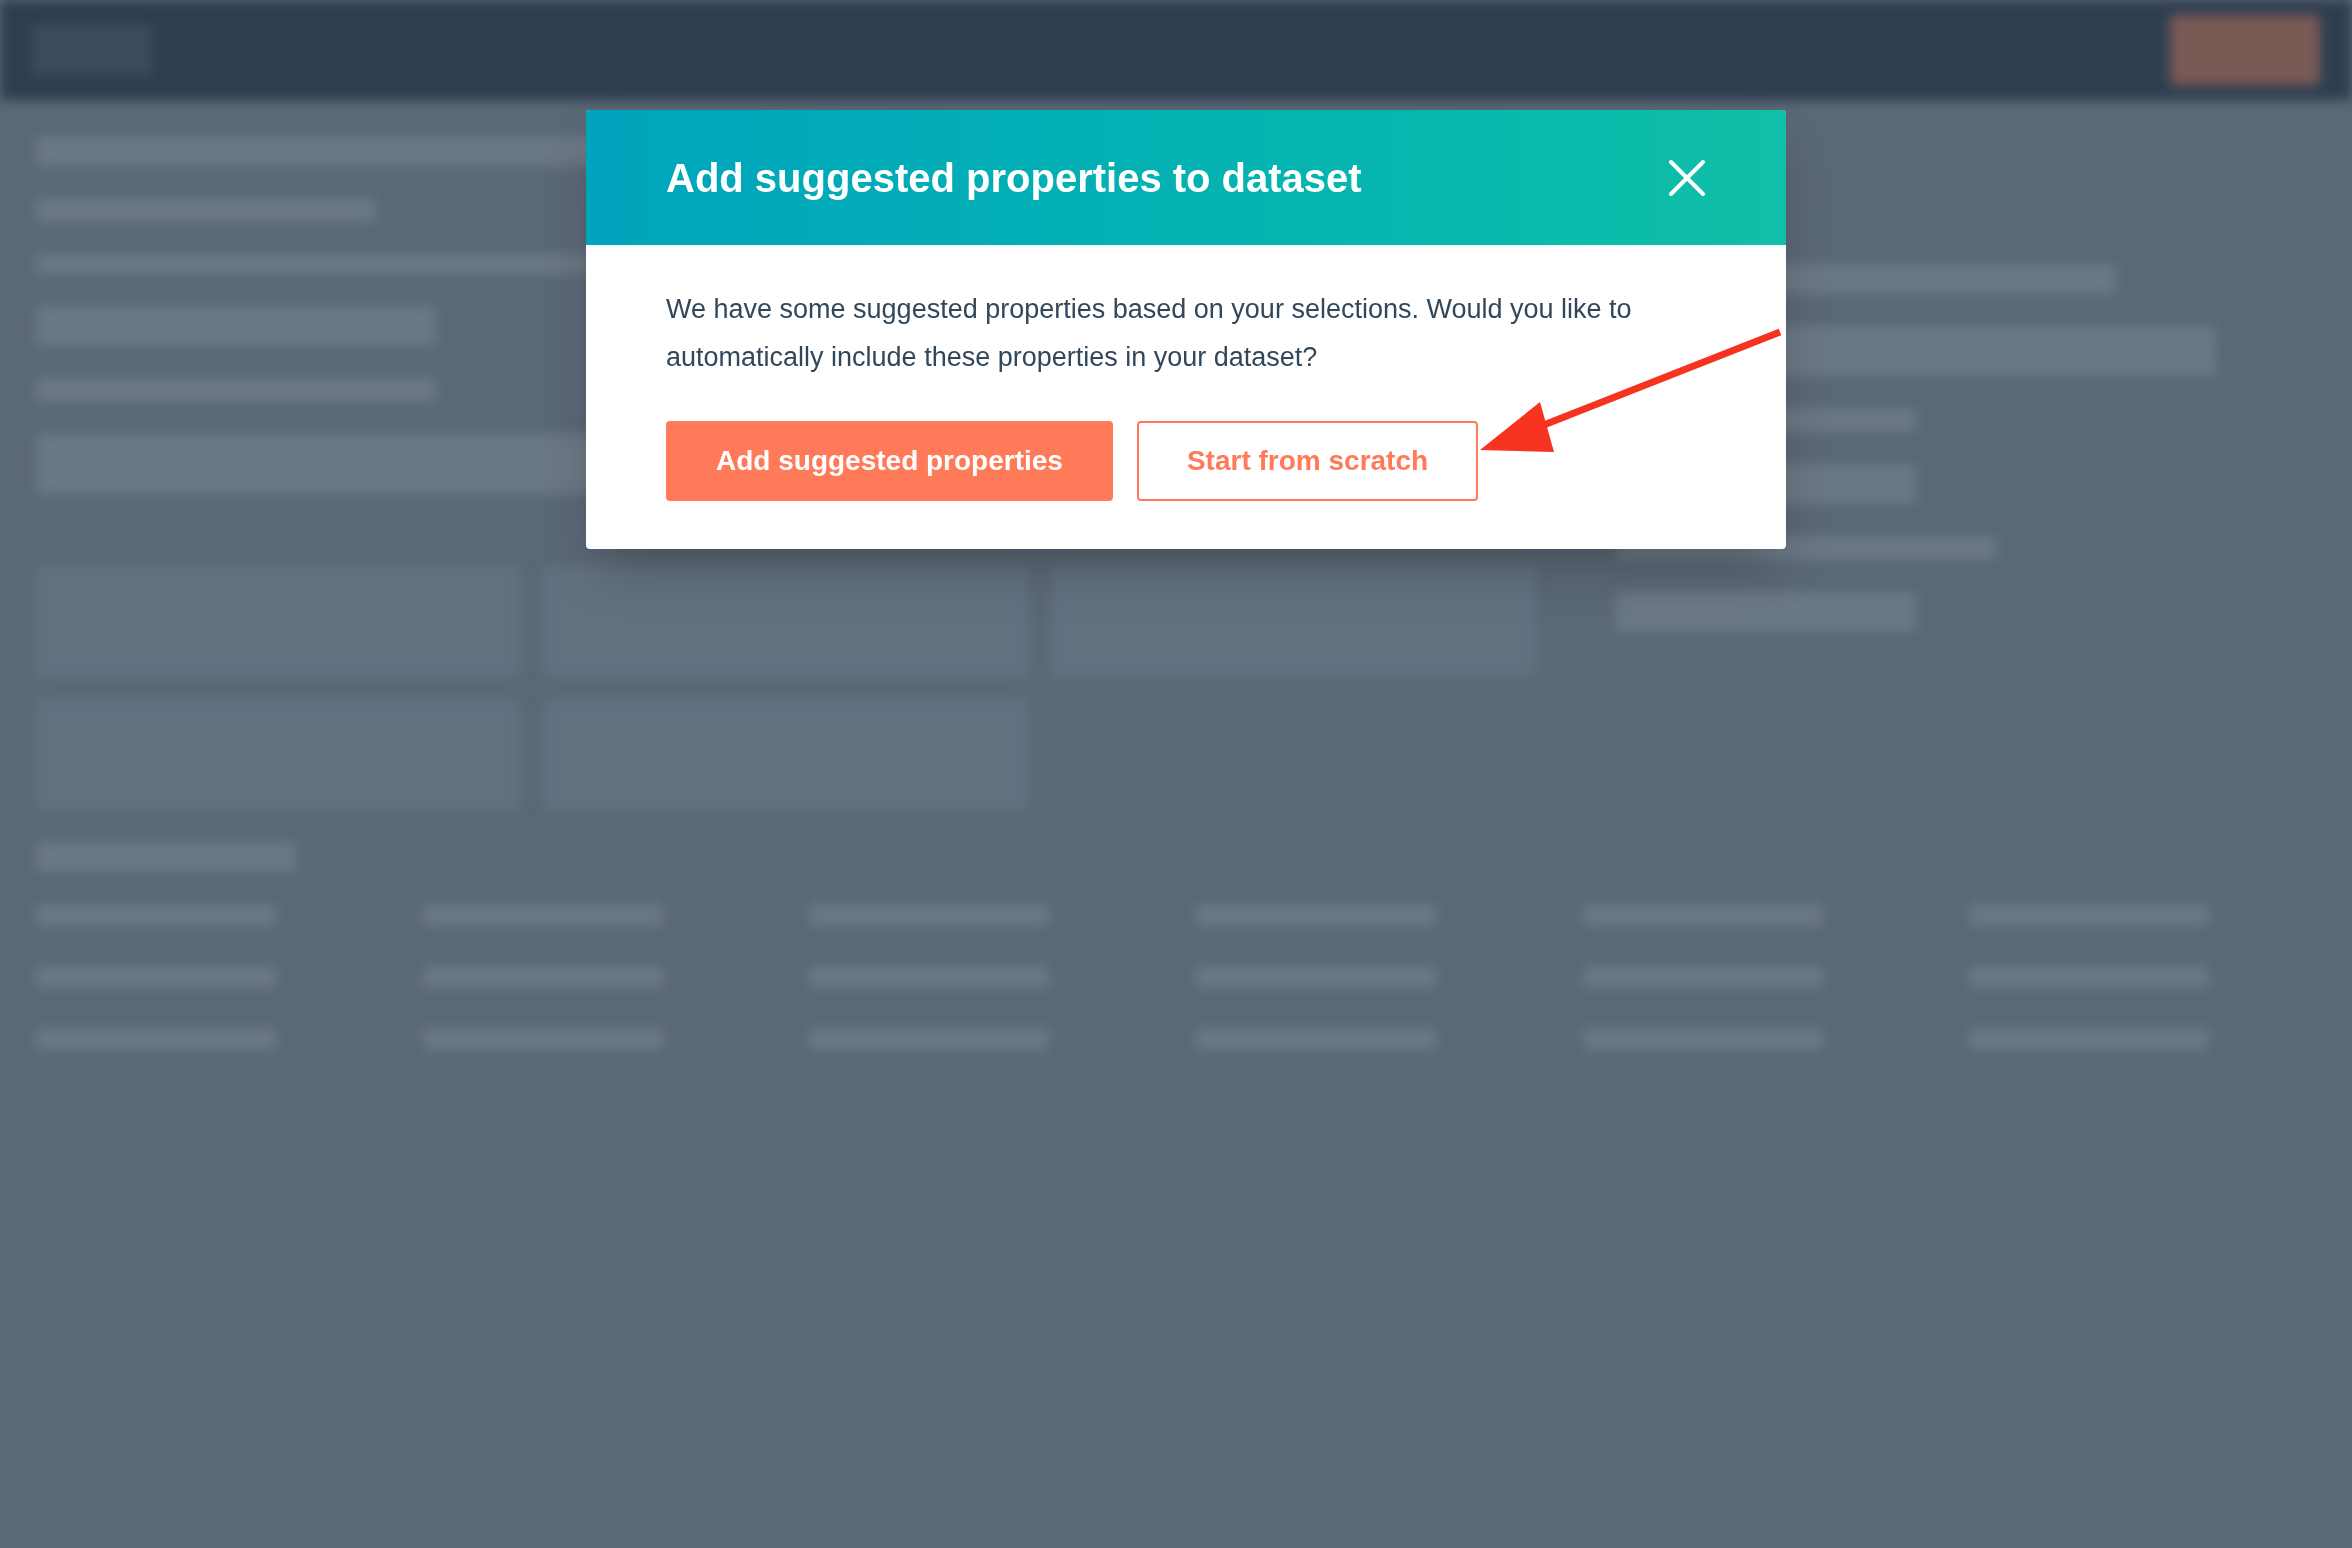 This screenshot has width=2352, height=1548. Describe the element at coordinates (889, 461) in the screenshot. I see `add-button: Add suggested properties` at that location.